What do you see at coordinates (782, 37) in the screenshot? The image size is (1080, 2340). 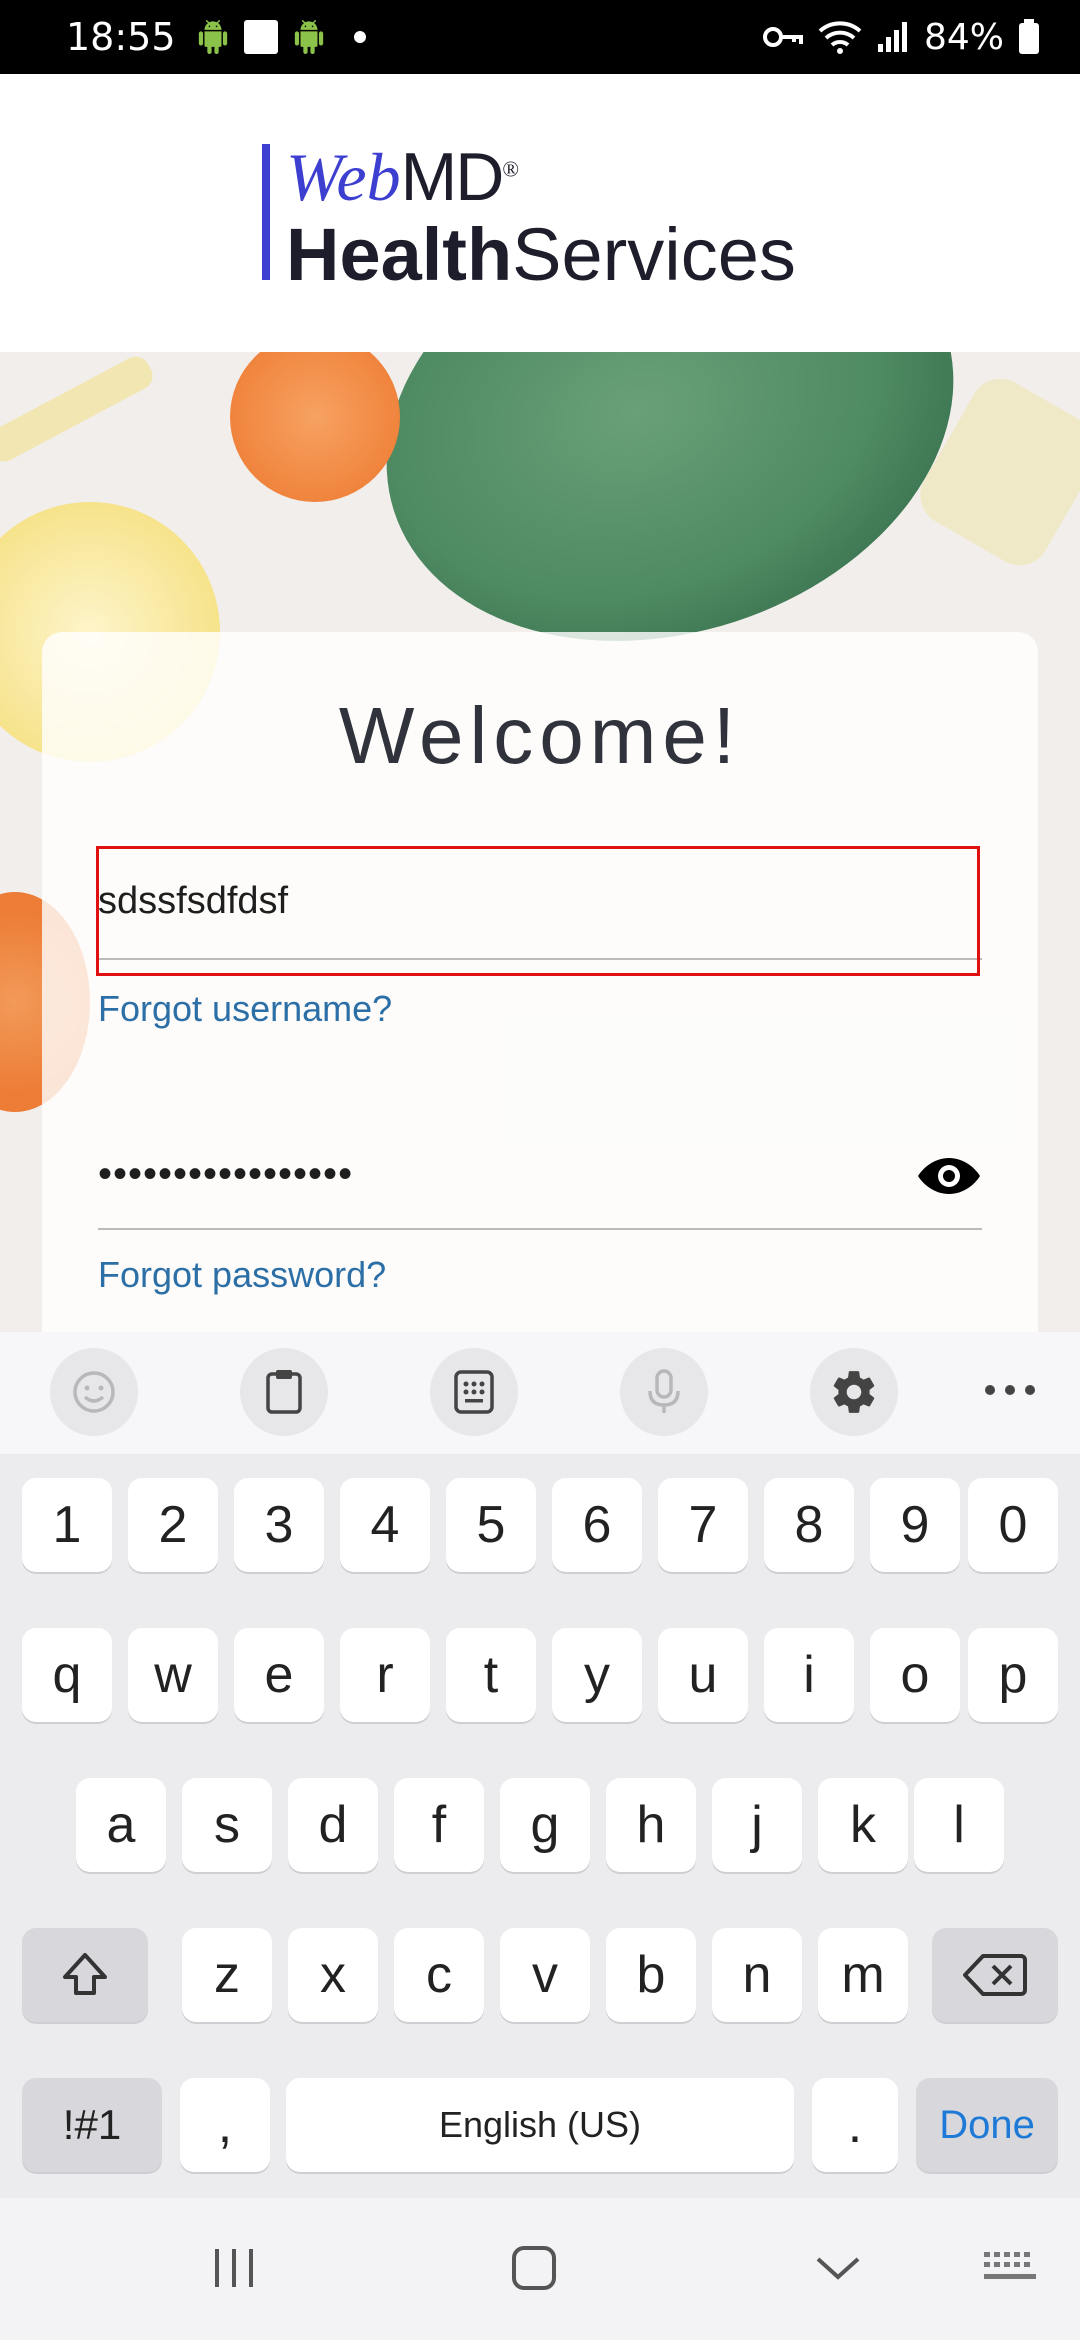 I see `key-icon` at bounding box center [782, 37].